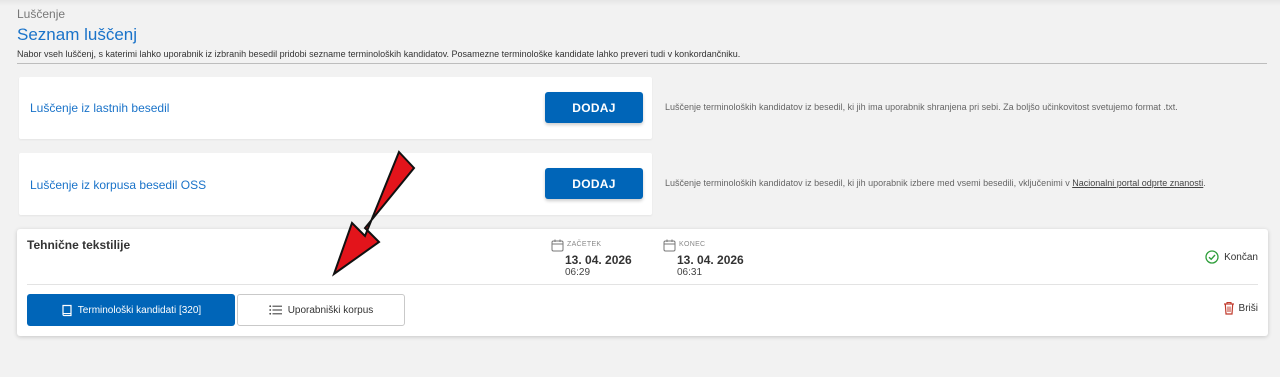  What do you see at coordinates (640, 3) in the screenshot?
I see `top-shadow` at bounding box center [640, 3].